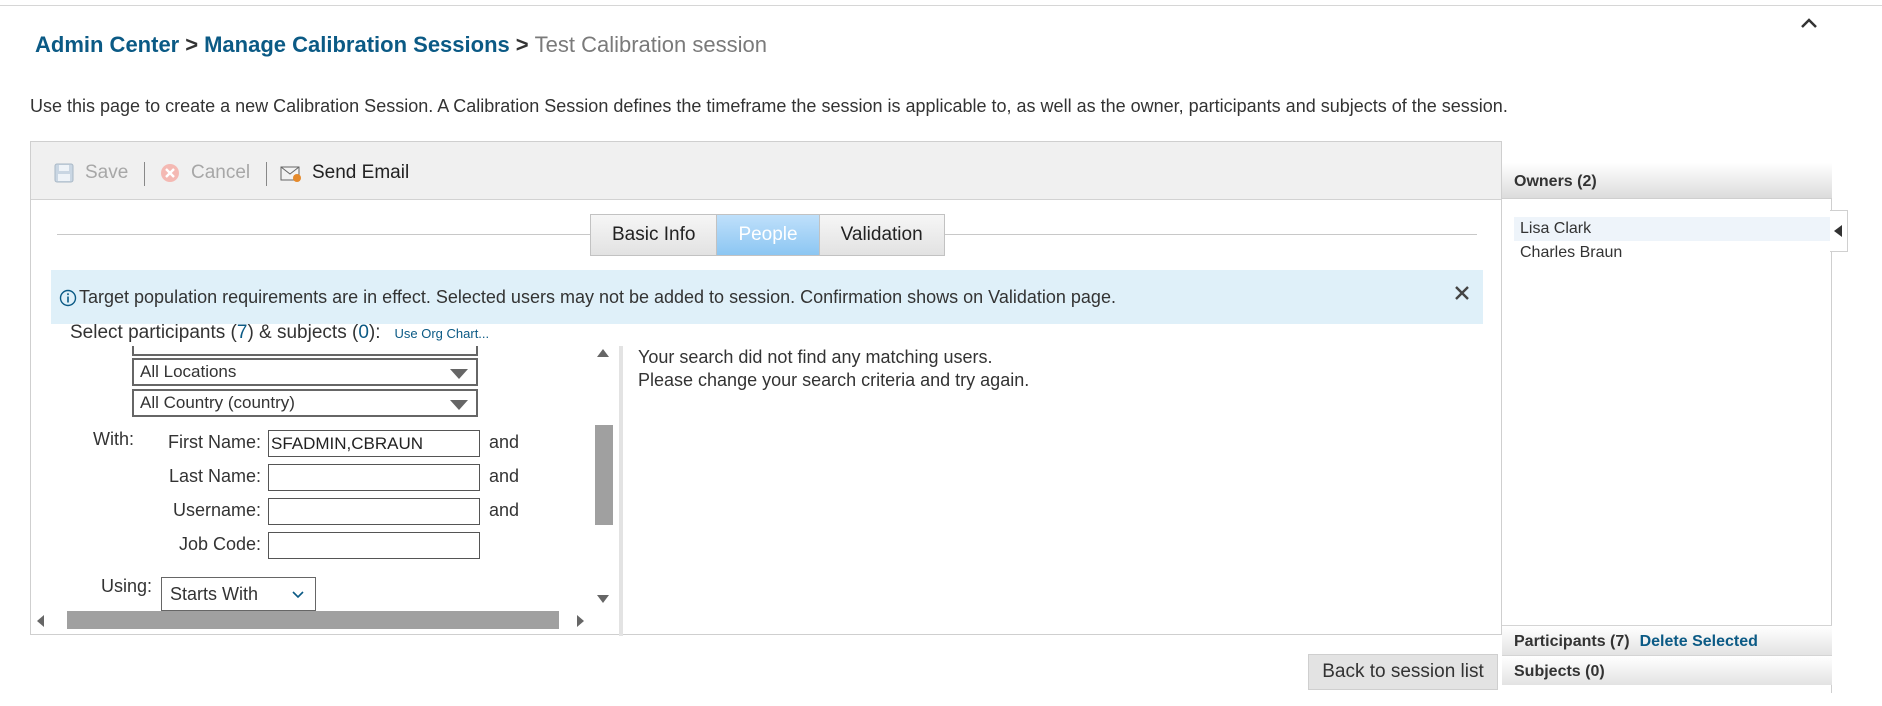  Describe the element at coordinates (126, 586) in the screenshot. I see `using-label: Using:` at that location.